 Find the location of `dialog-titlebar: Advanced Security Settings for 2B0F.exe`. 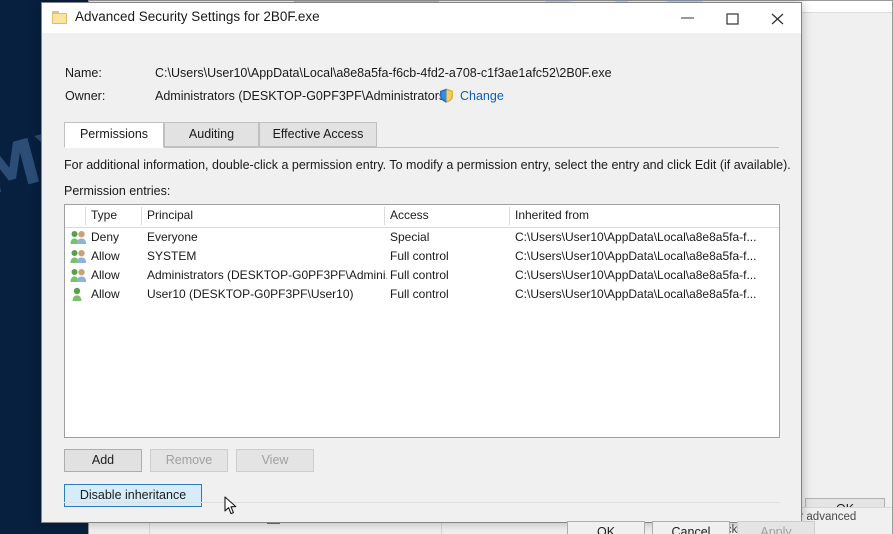

dialog-titlebar: Advanced Security Settings for 2B0F.exe is located at coordinates (421, 18).